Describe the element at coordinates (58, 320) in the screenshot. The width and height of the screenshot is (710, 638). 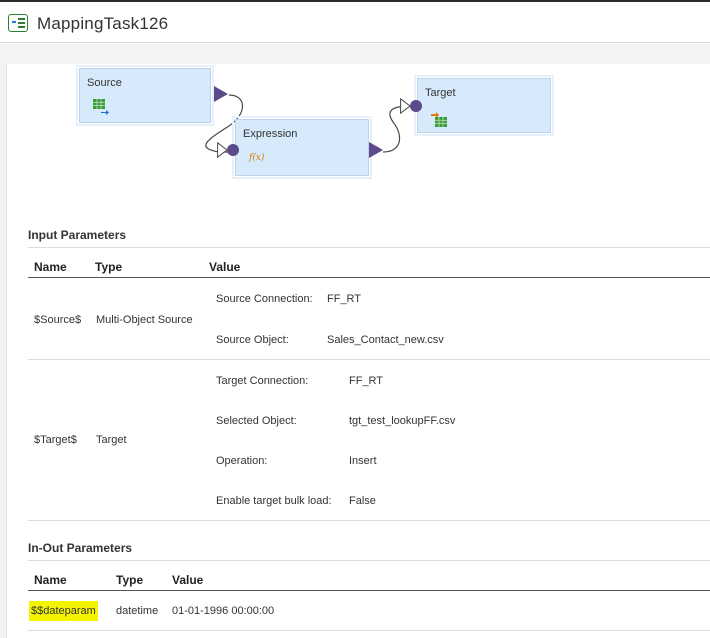
I see `param-name: $Source$` at that location.